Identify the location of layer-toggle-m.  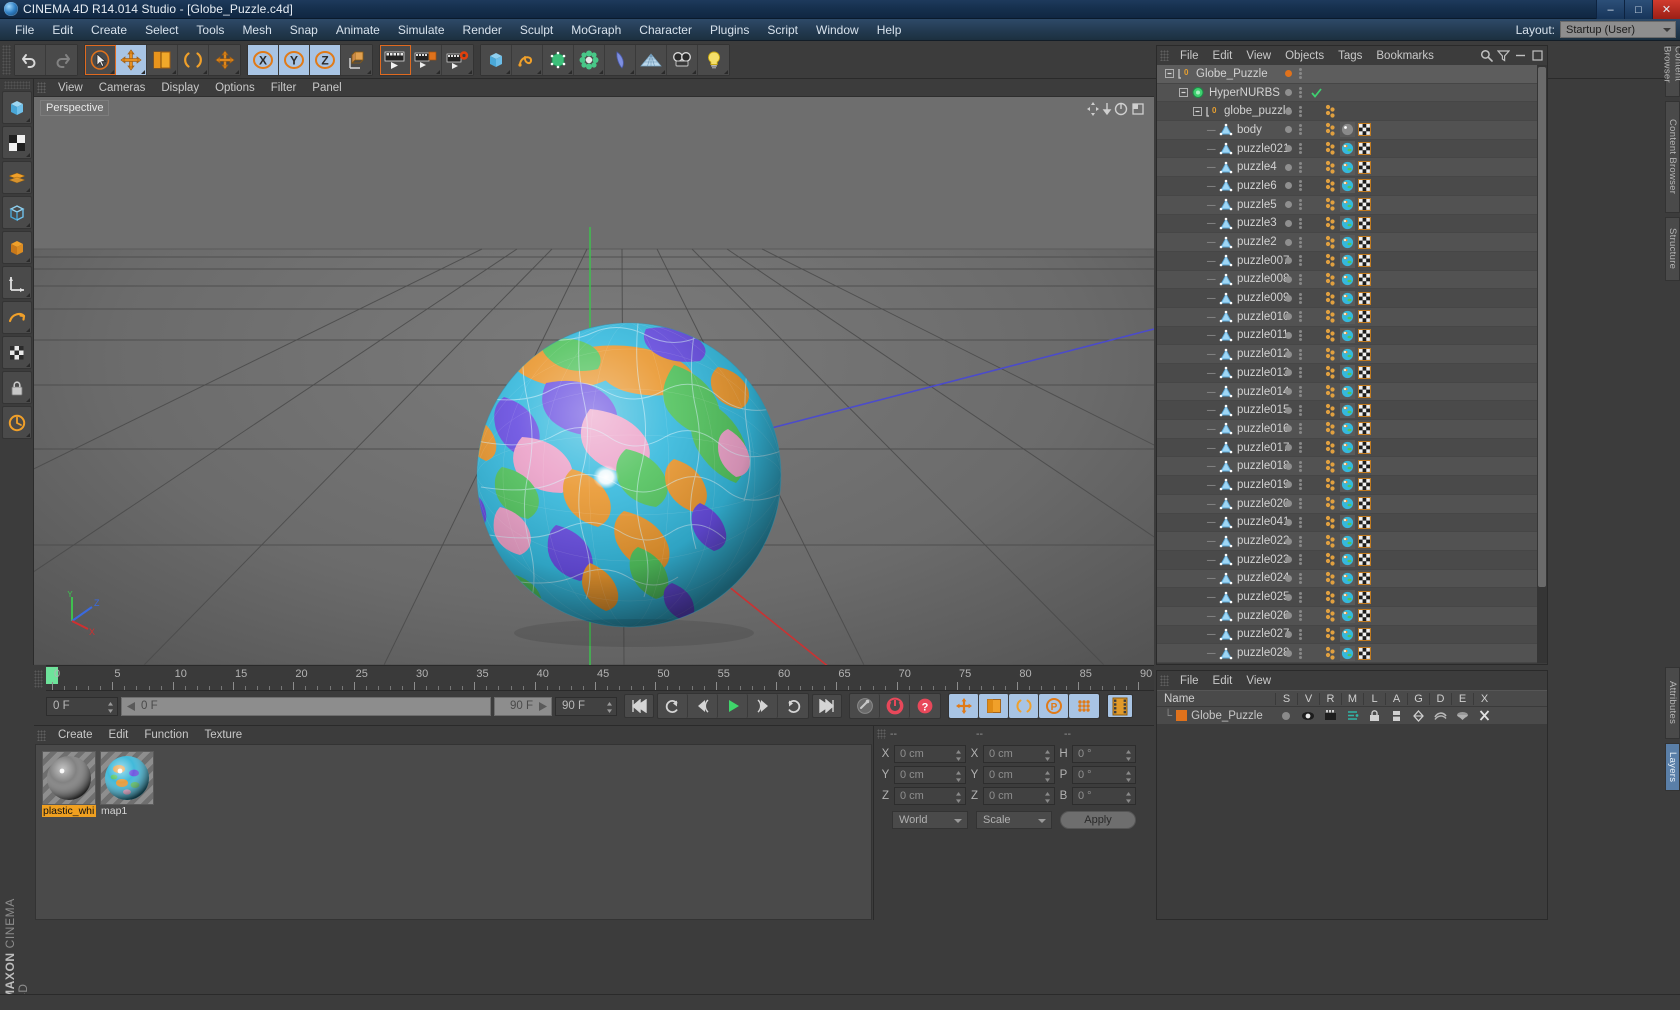
(1352, 715).